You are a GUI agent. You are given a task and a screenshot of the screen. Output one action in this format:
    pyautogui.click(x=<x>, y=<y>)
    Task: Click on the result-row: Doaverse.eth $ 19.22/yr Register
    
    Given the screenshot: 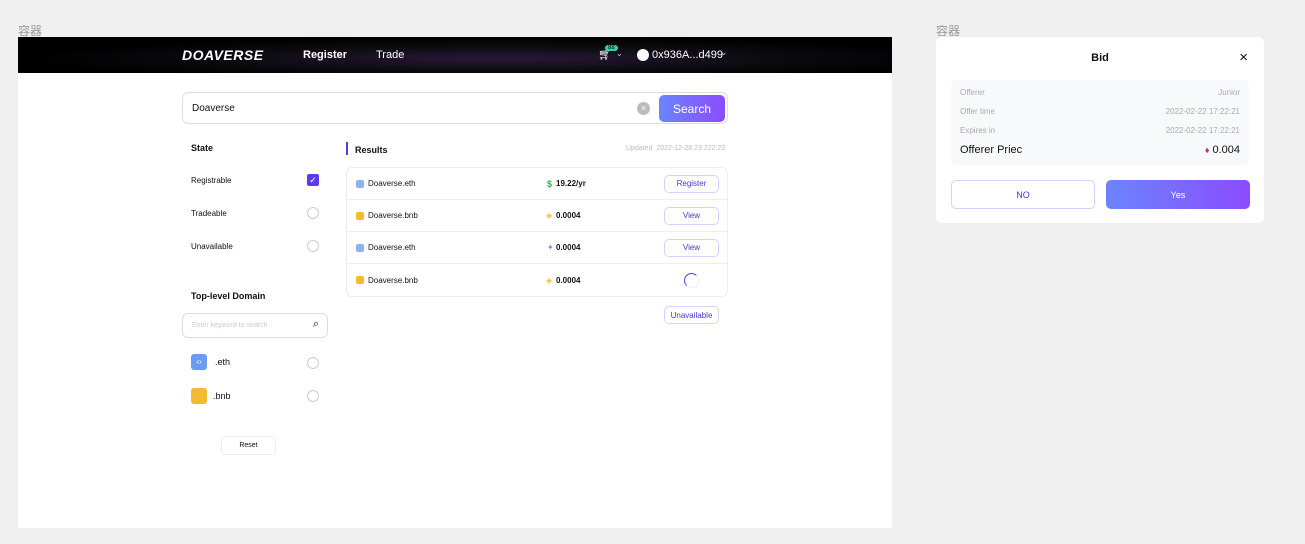 What is the action you would take?
    pyautogui.click(x=537, y=184)
    